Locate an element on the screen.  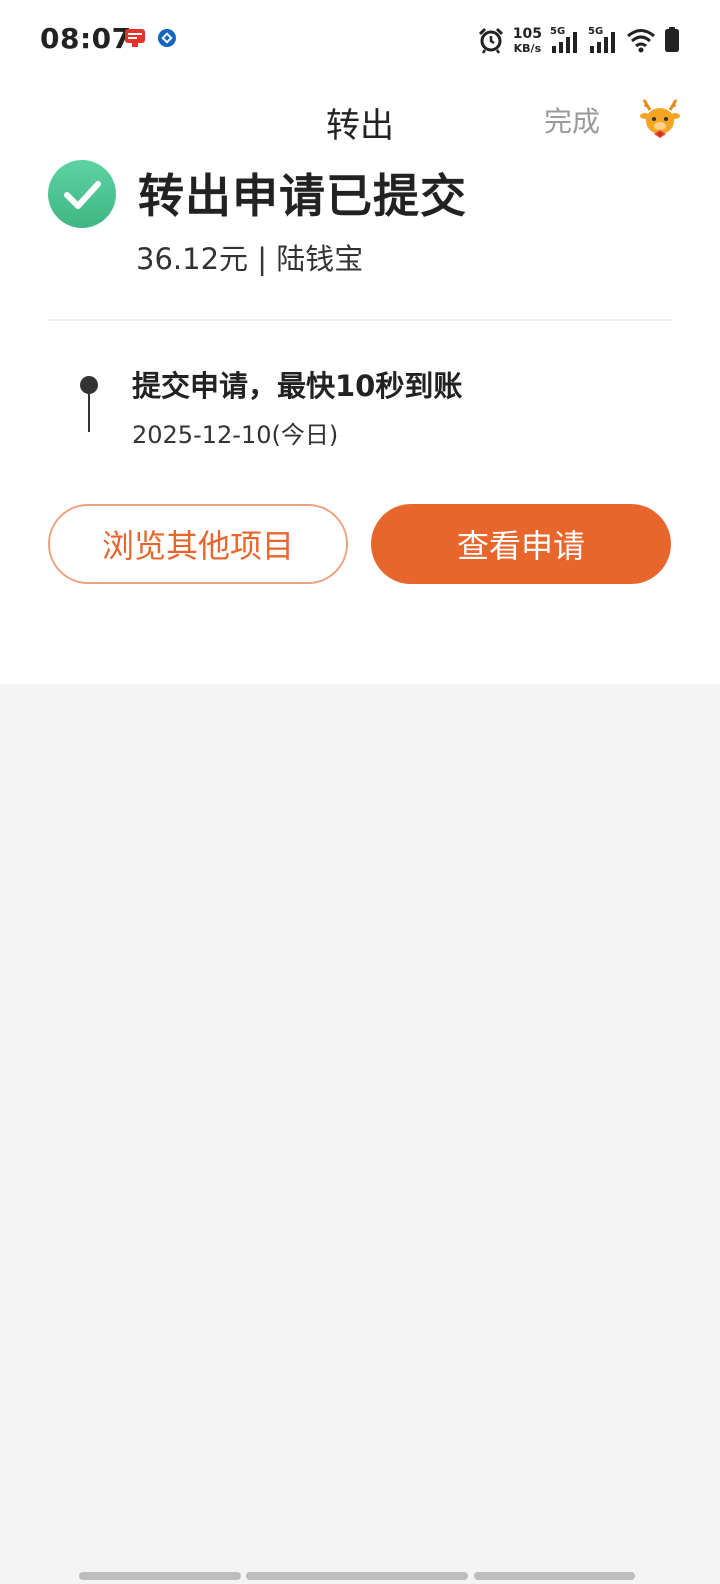
timeline-step-title: 提交申请，最快10秒到账 is located at coordinates (297, 386).